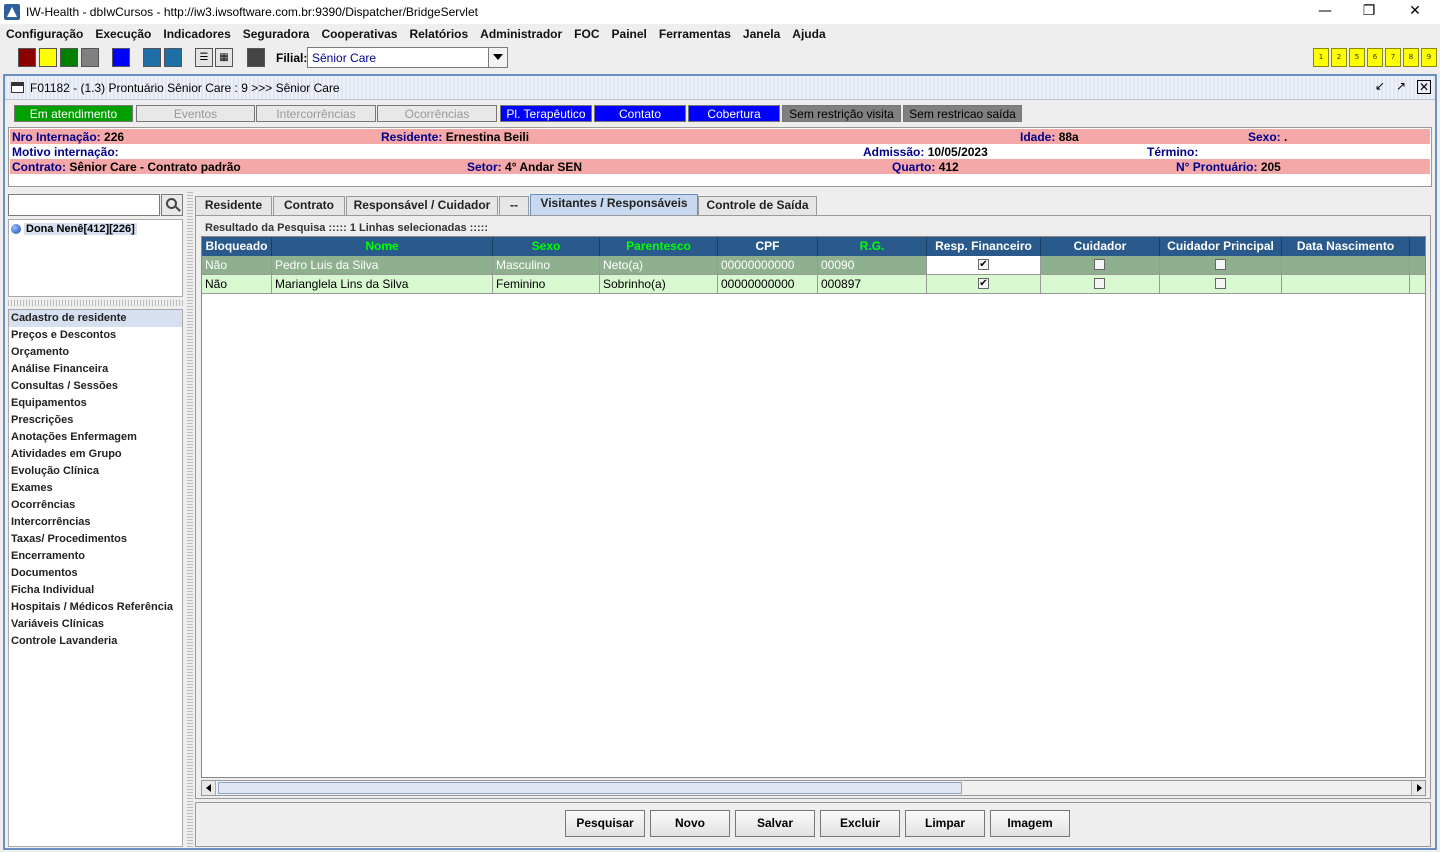  I want to click on col-sexo: Sexo, so click(546, 246).